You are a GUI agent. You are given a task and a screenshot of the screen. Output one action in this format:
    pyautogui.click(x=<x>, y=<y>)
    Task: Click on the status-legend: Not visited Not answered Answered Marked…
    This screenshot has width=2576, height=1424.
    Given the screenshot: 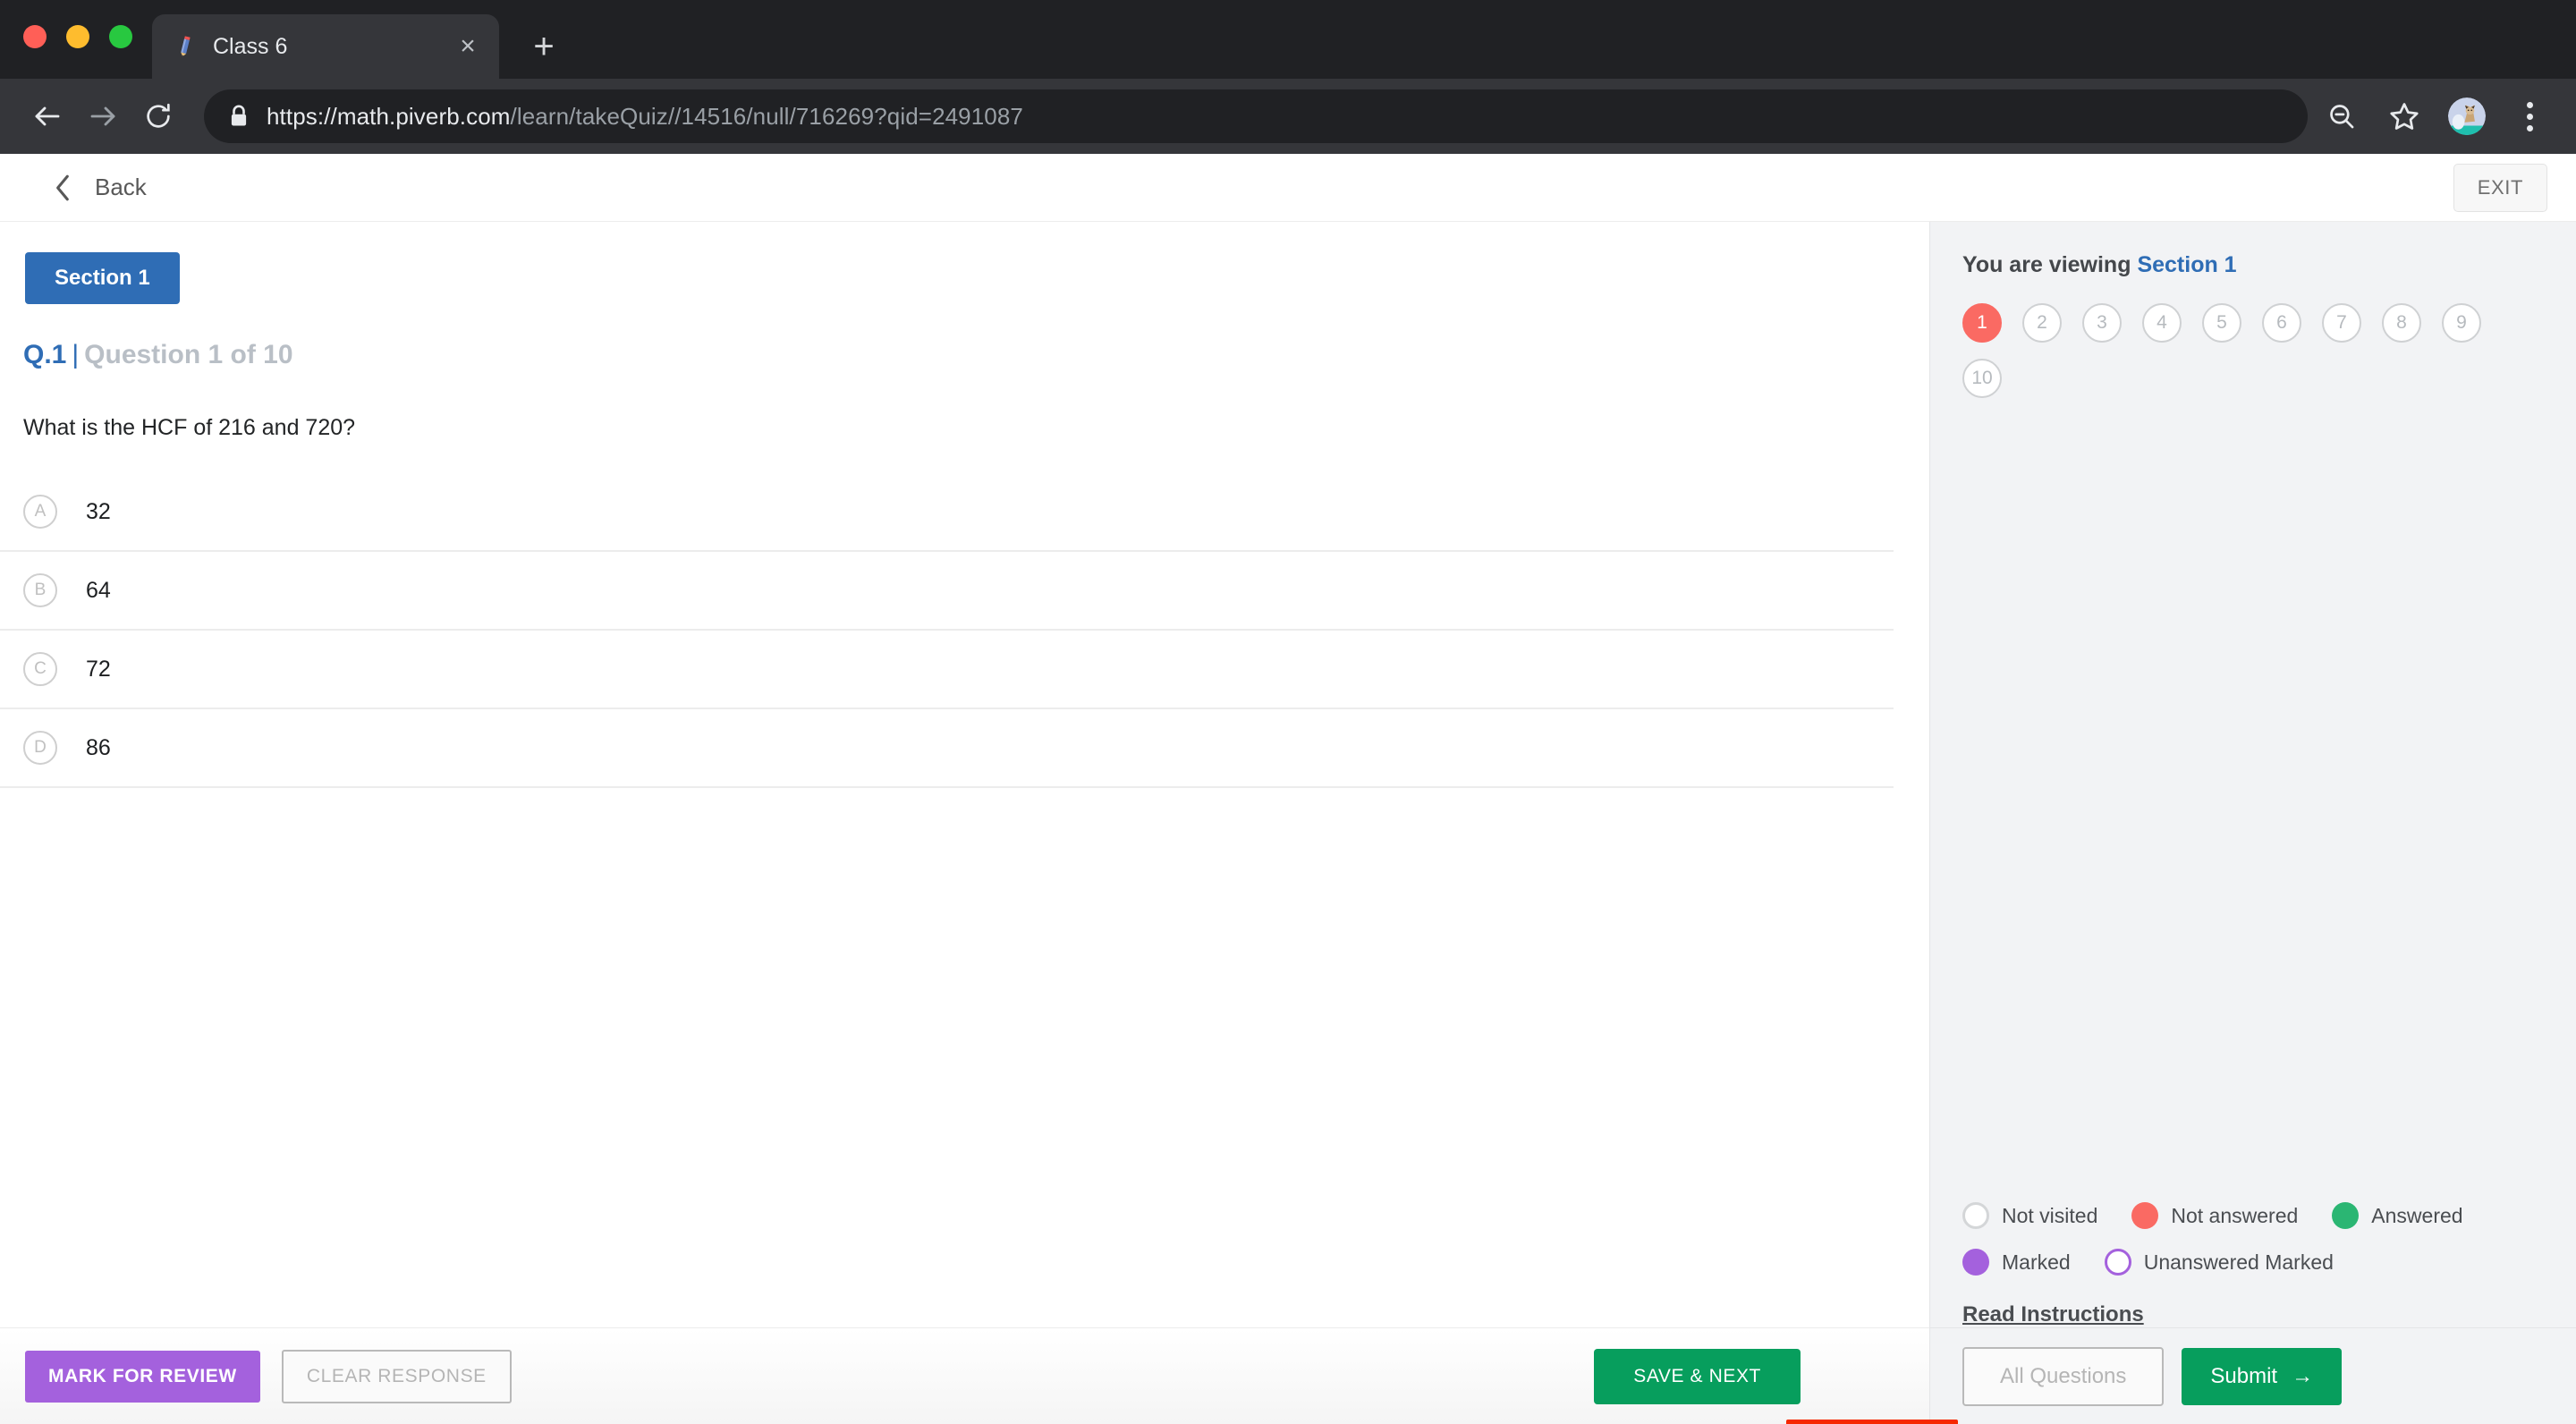 What is the action you would take?
    pyautogui.click(x=2253, y=1248)
    